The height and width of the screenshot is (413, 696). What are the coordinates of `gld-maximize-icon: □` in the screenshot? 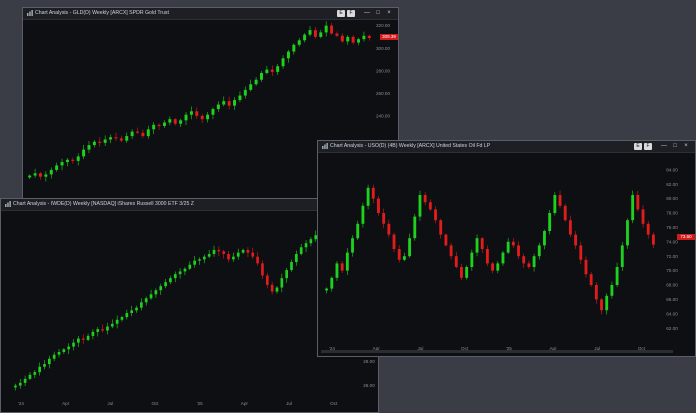 It's located at (378, 13).